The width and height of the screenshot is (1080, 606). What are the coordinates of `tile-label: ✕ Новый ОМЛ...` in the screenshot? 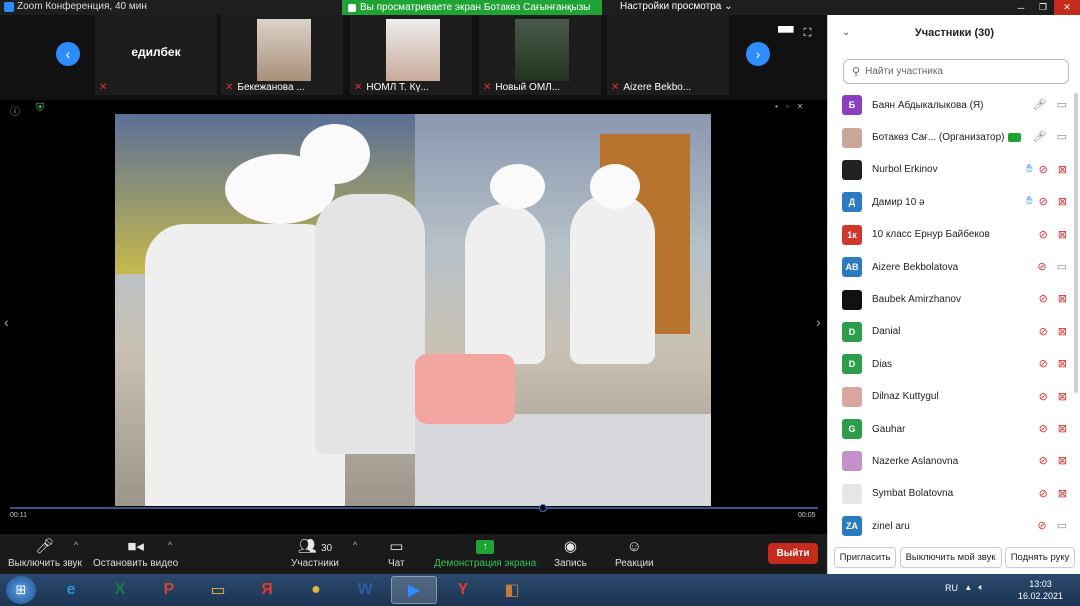 It's located at (522, 87).